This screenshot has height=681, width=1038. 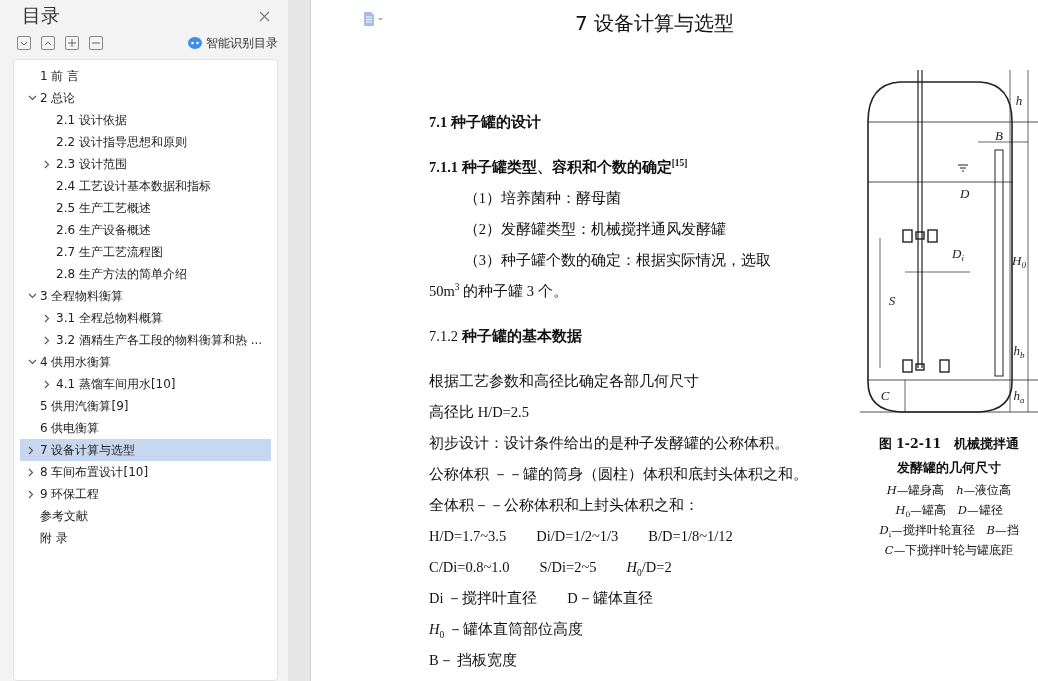 What do you see at coordinates (264, 16) in the screenshot?
I see `close-icon` at bounding box center [264, 16].